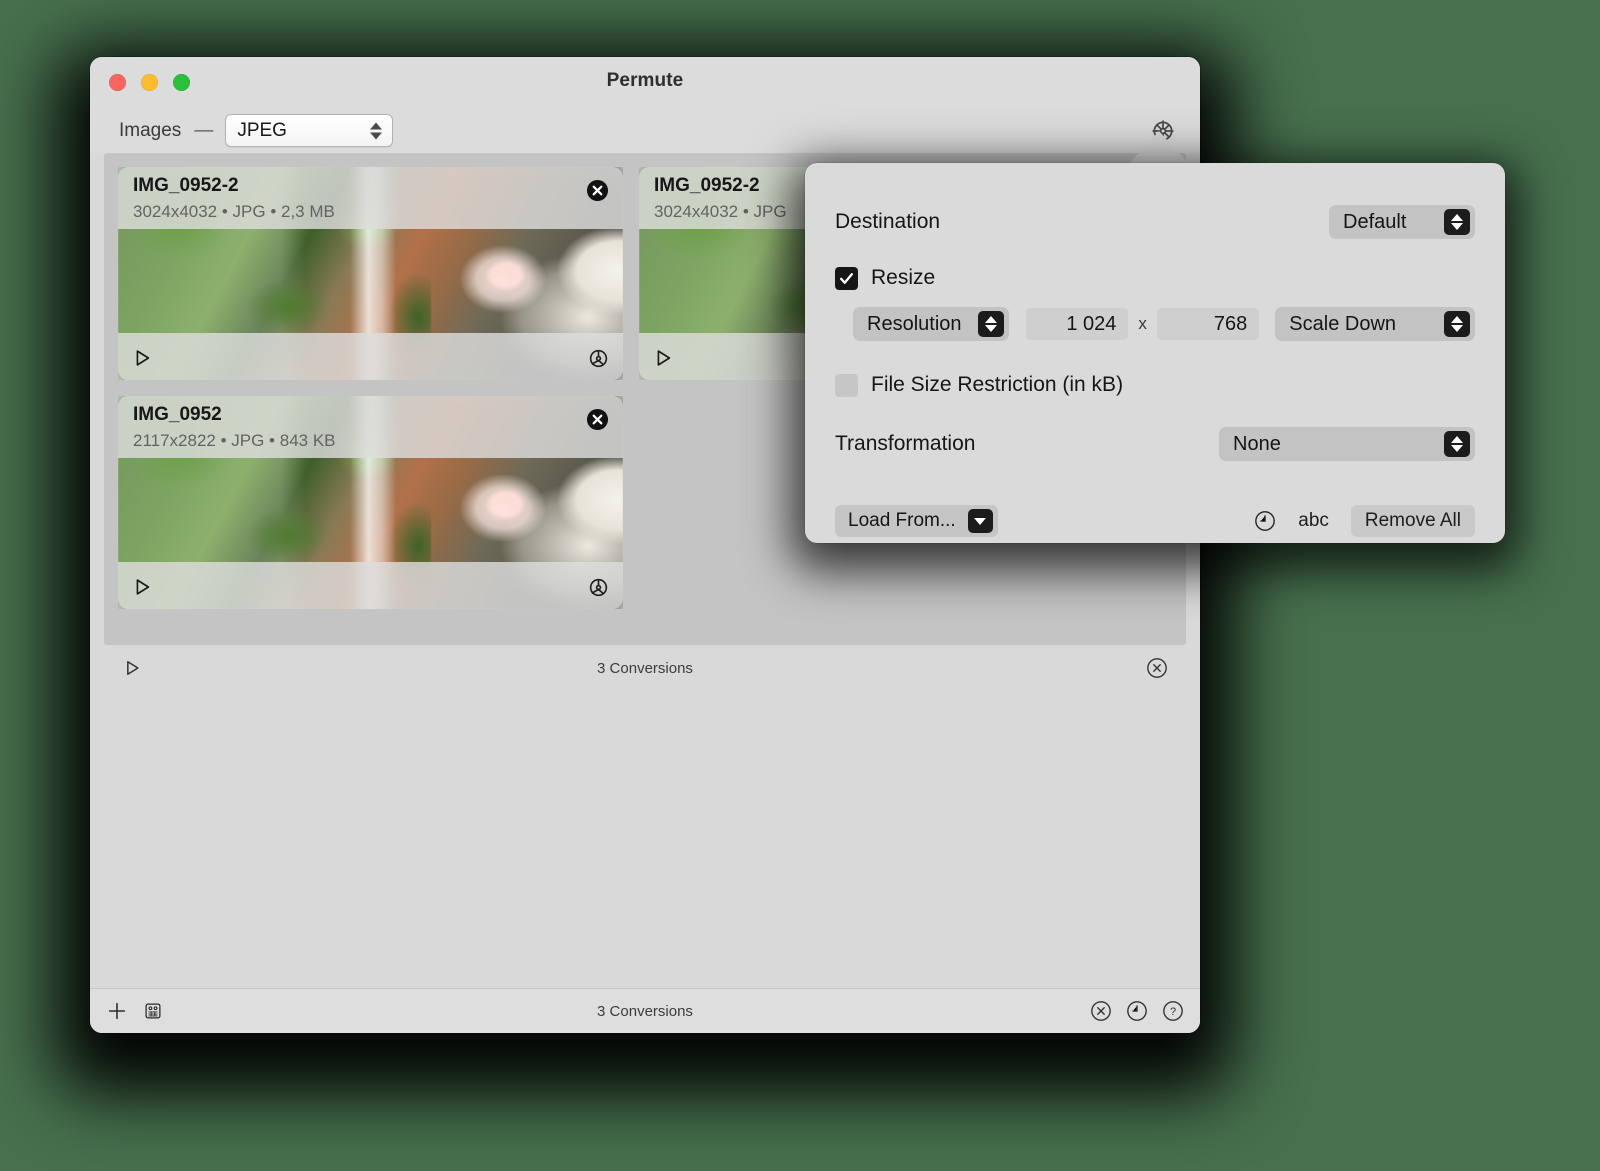 The height and width of the screenshot is (1171, 1600). I want to click on sort-alphabetical-button: abc, so click(1313, 521).